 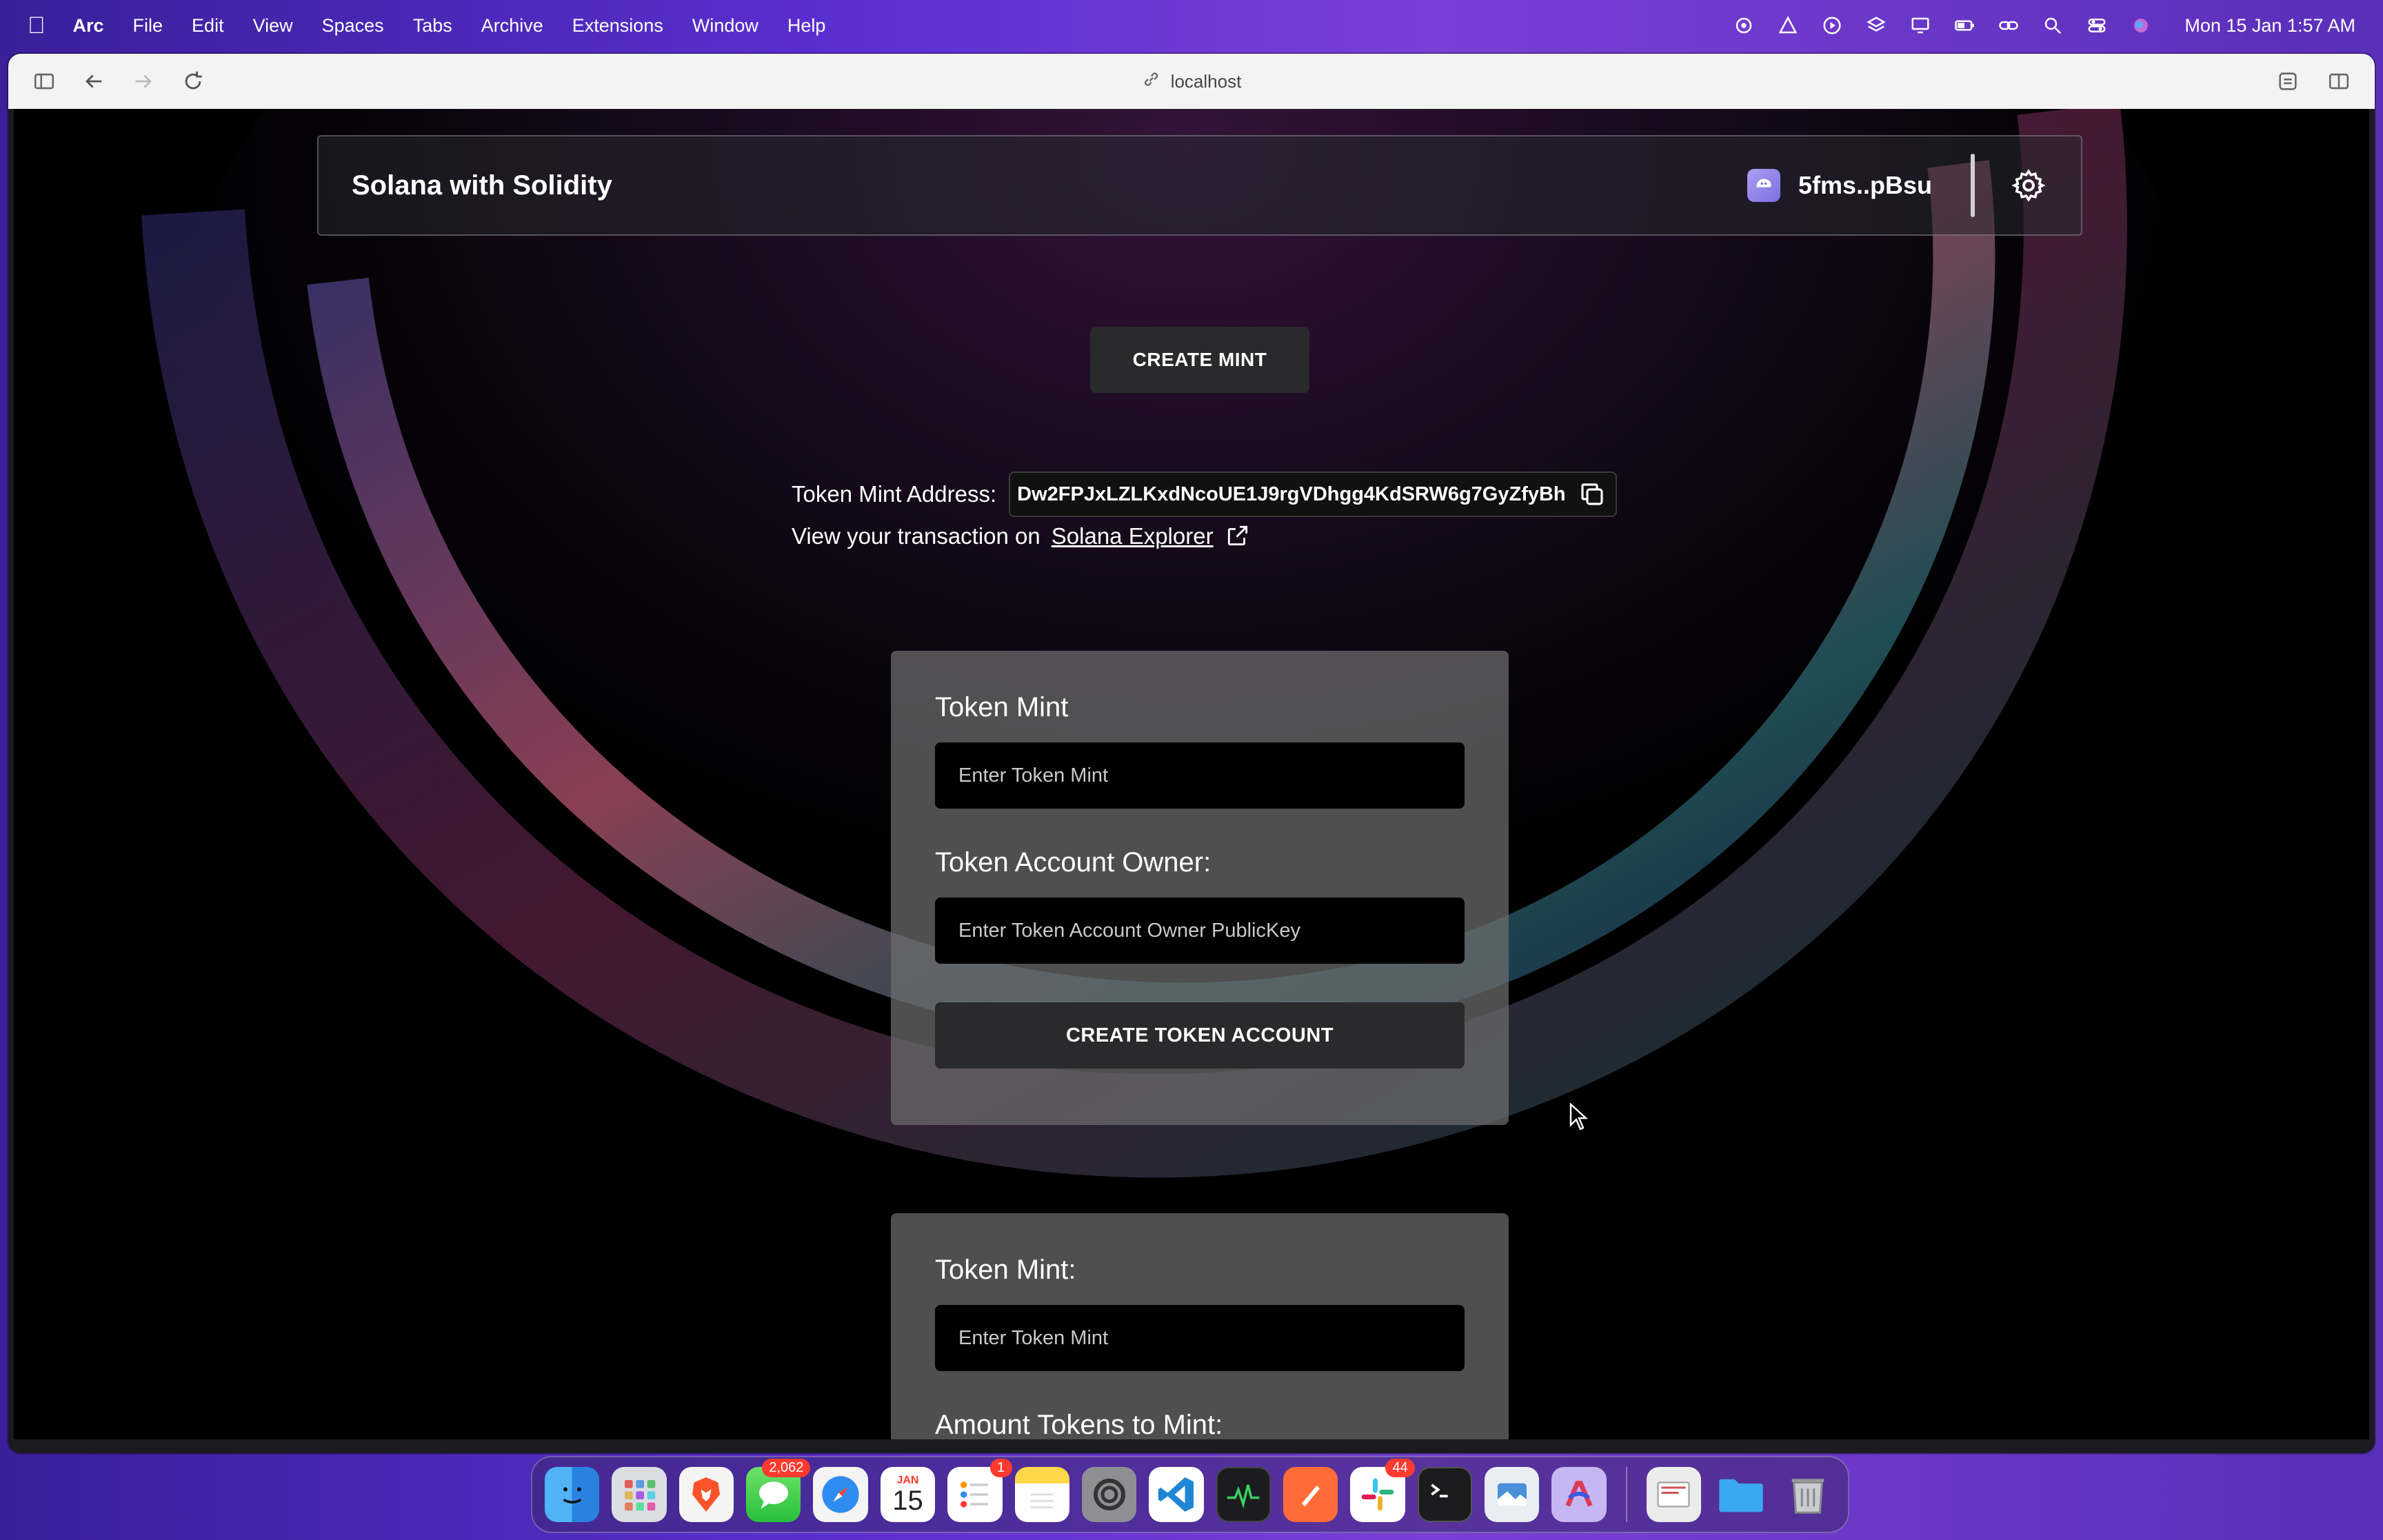 I want to click on dock-separator, so click(x=1626, y=1495).